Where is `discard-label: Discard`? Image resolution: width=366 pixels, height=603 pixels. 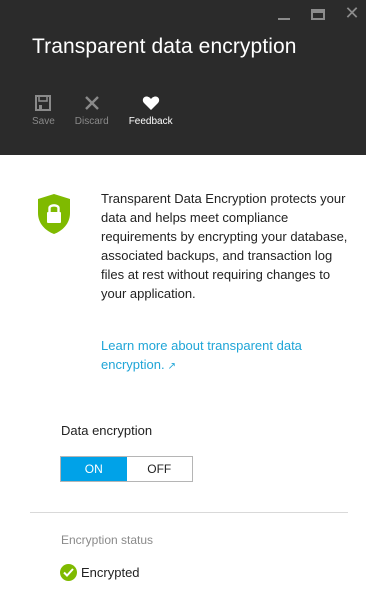
discard-label: Discard is located at coordinates (91, 121).